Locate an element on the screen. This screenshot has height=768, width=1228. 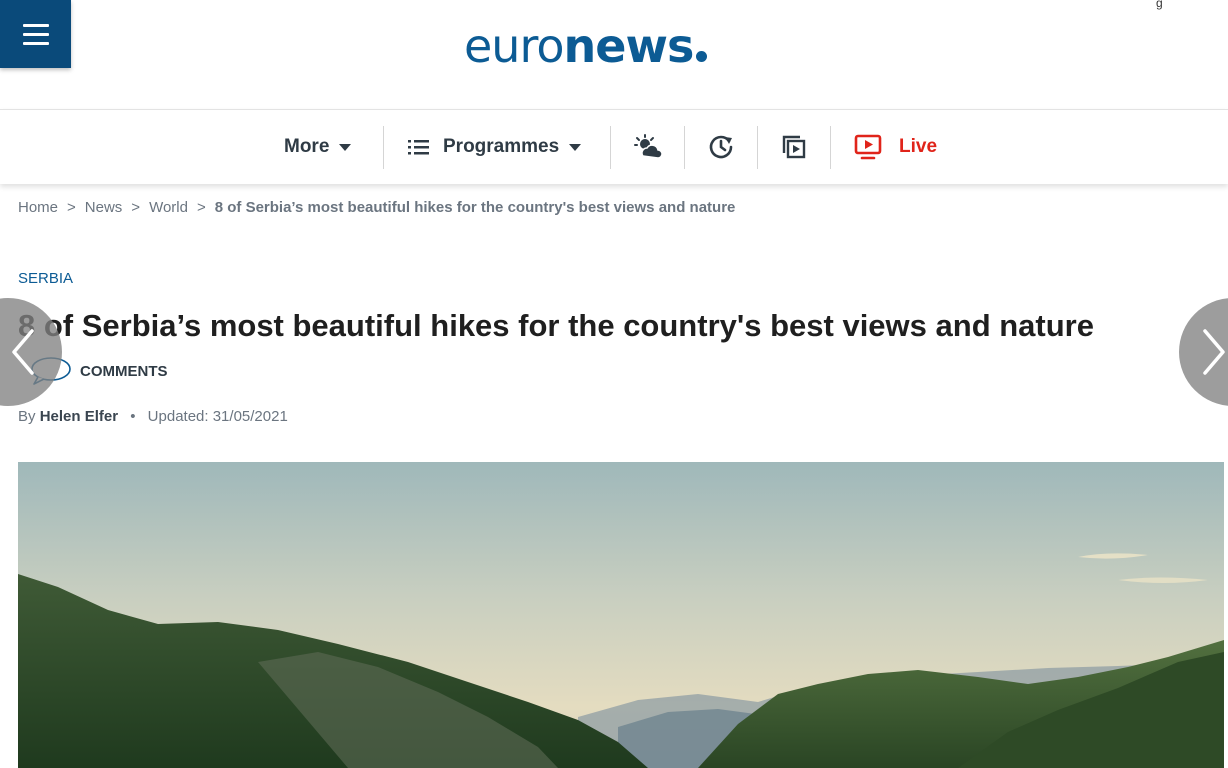
breadcrumb-world: World is located at coordinates (168, 207).